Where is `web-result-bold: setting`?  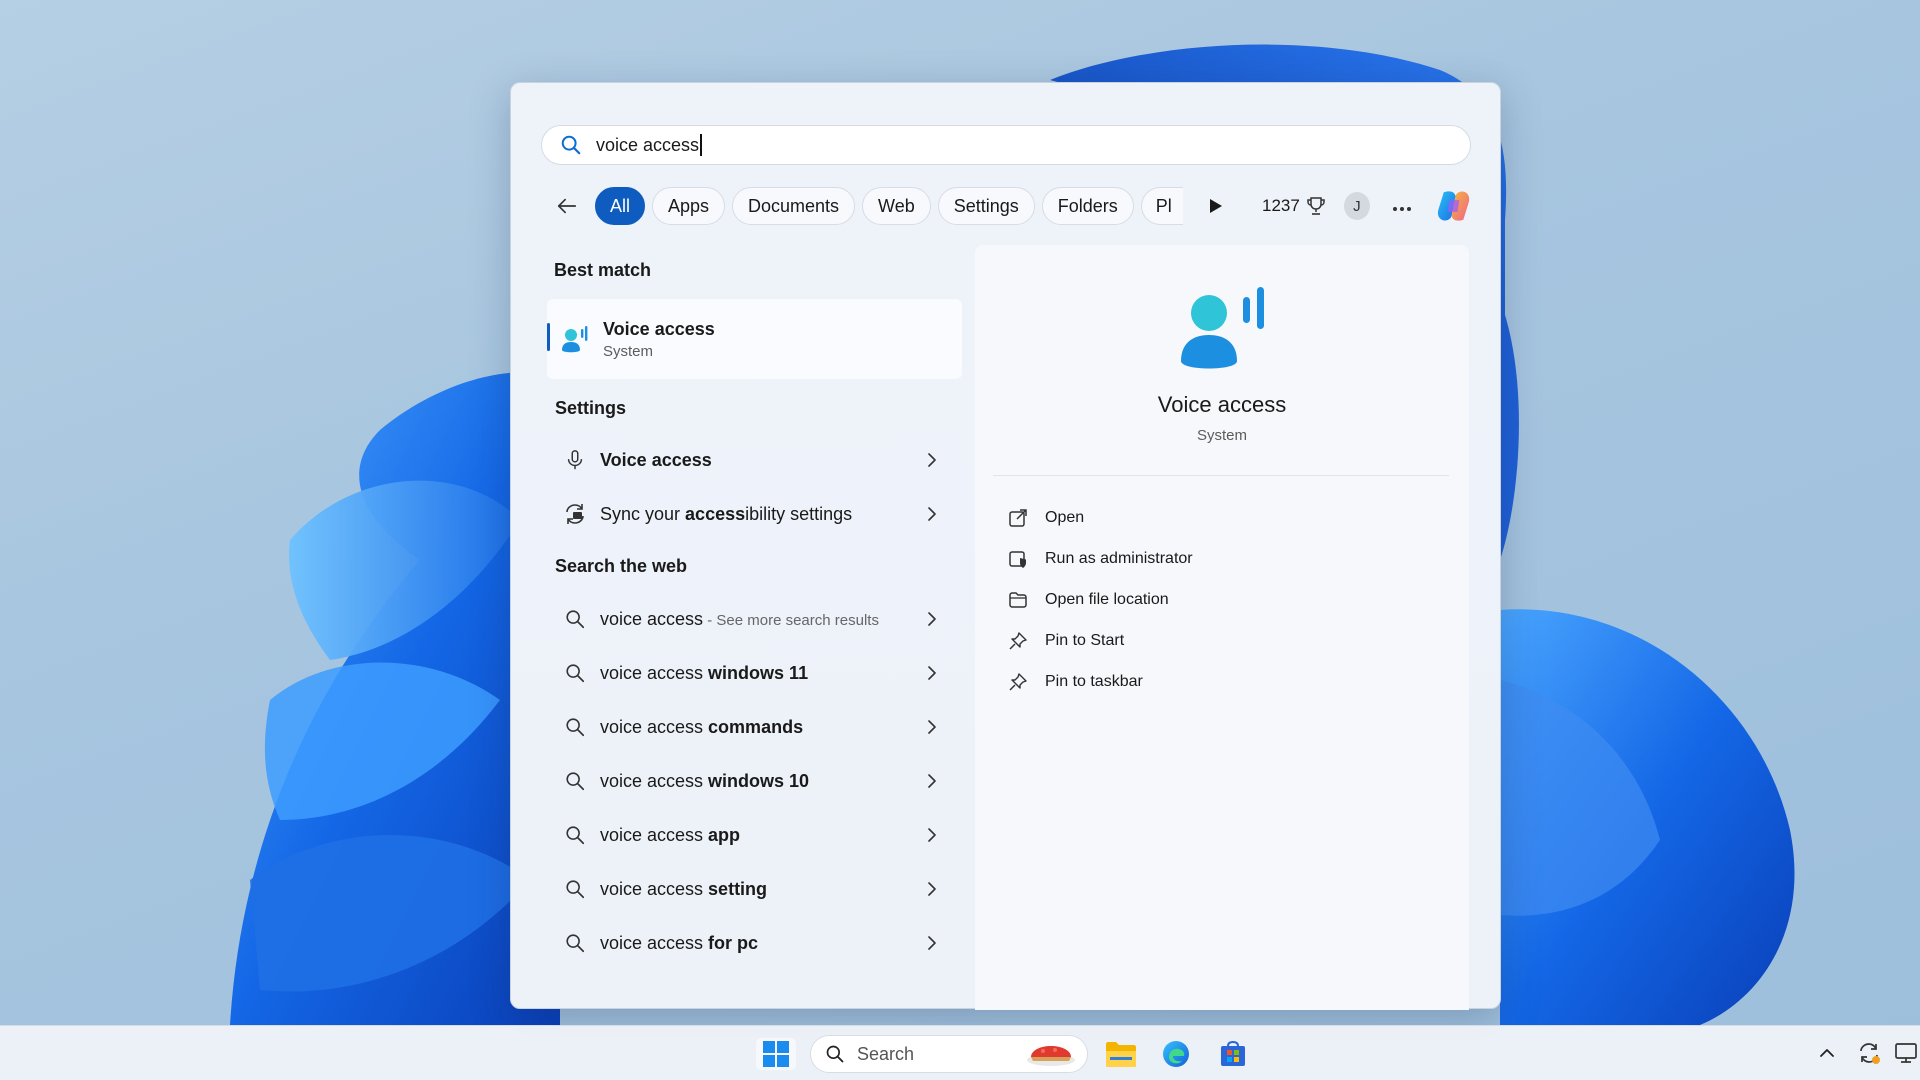 web-result-bold: setting is located at coordinates (738, 888).